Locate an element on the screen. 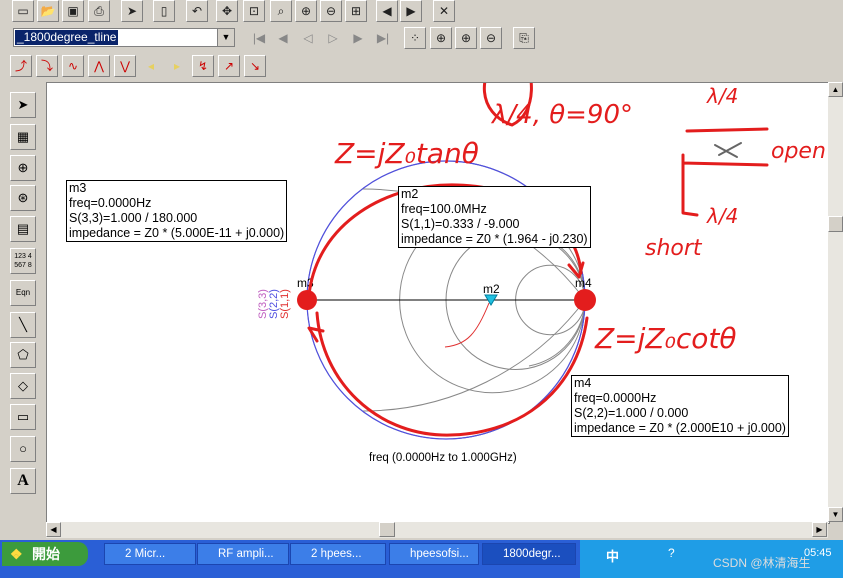 Image resolution: width=843 pixels, height=578 pixels. trace-s11 is located at coordinates (467, 325).